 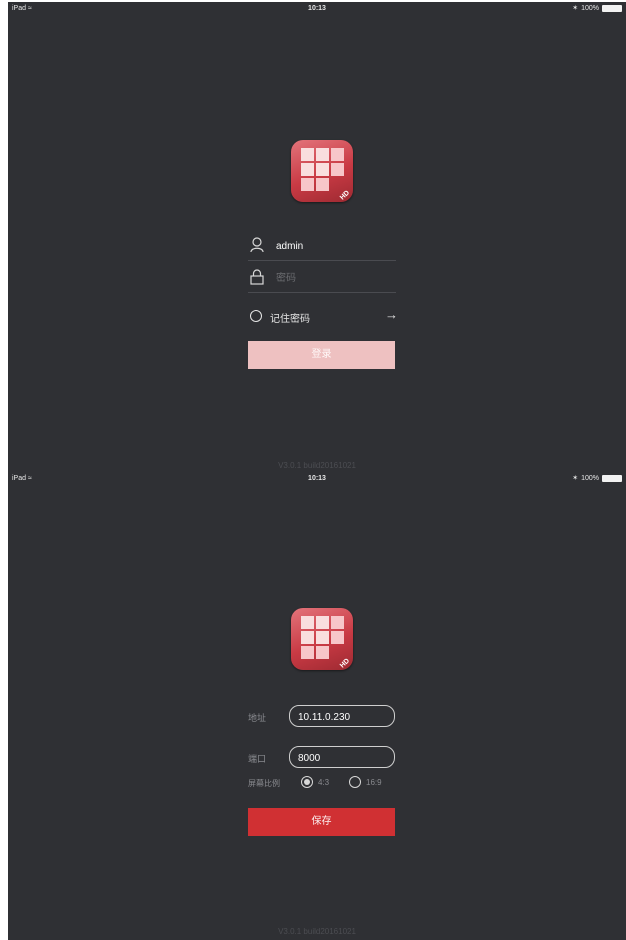 I want to click on password-input, so click(x=335, y=278).